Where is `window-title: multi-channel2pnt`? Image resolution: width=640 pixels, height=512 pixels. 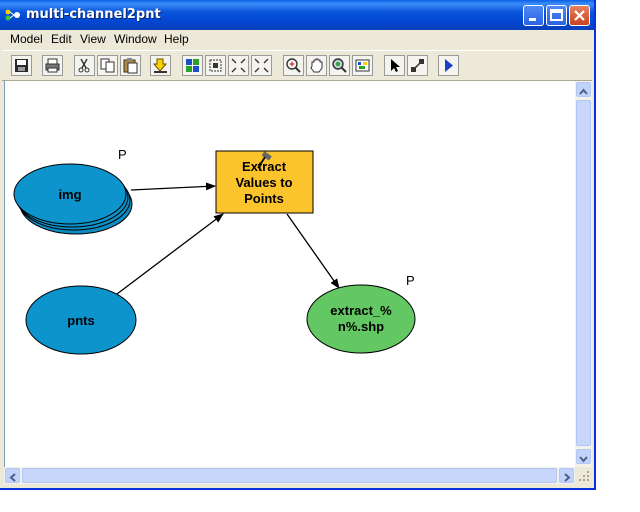 window-title: multi-channel2pnt is located at coordinates (93, 14).